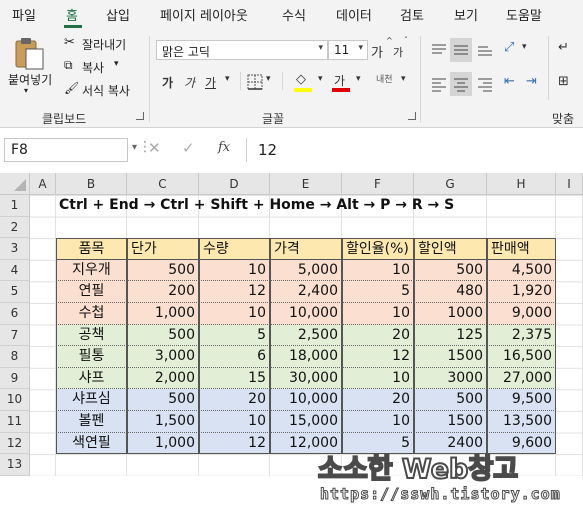 This screenshot has width=583, height=513. I want to click on format-painter-button: 🖌 서식 복사, so click(100, 89).